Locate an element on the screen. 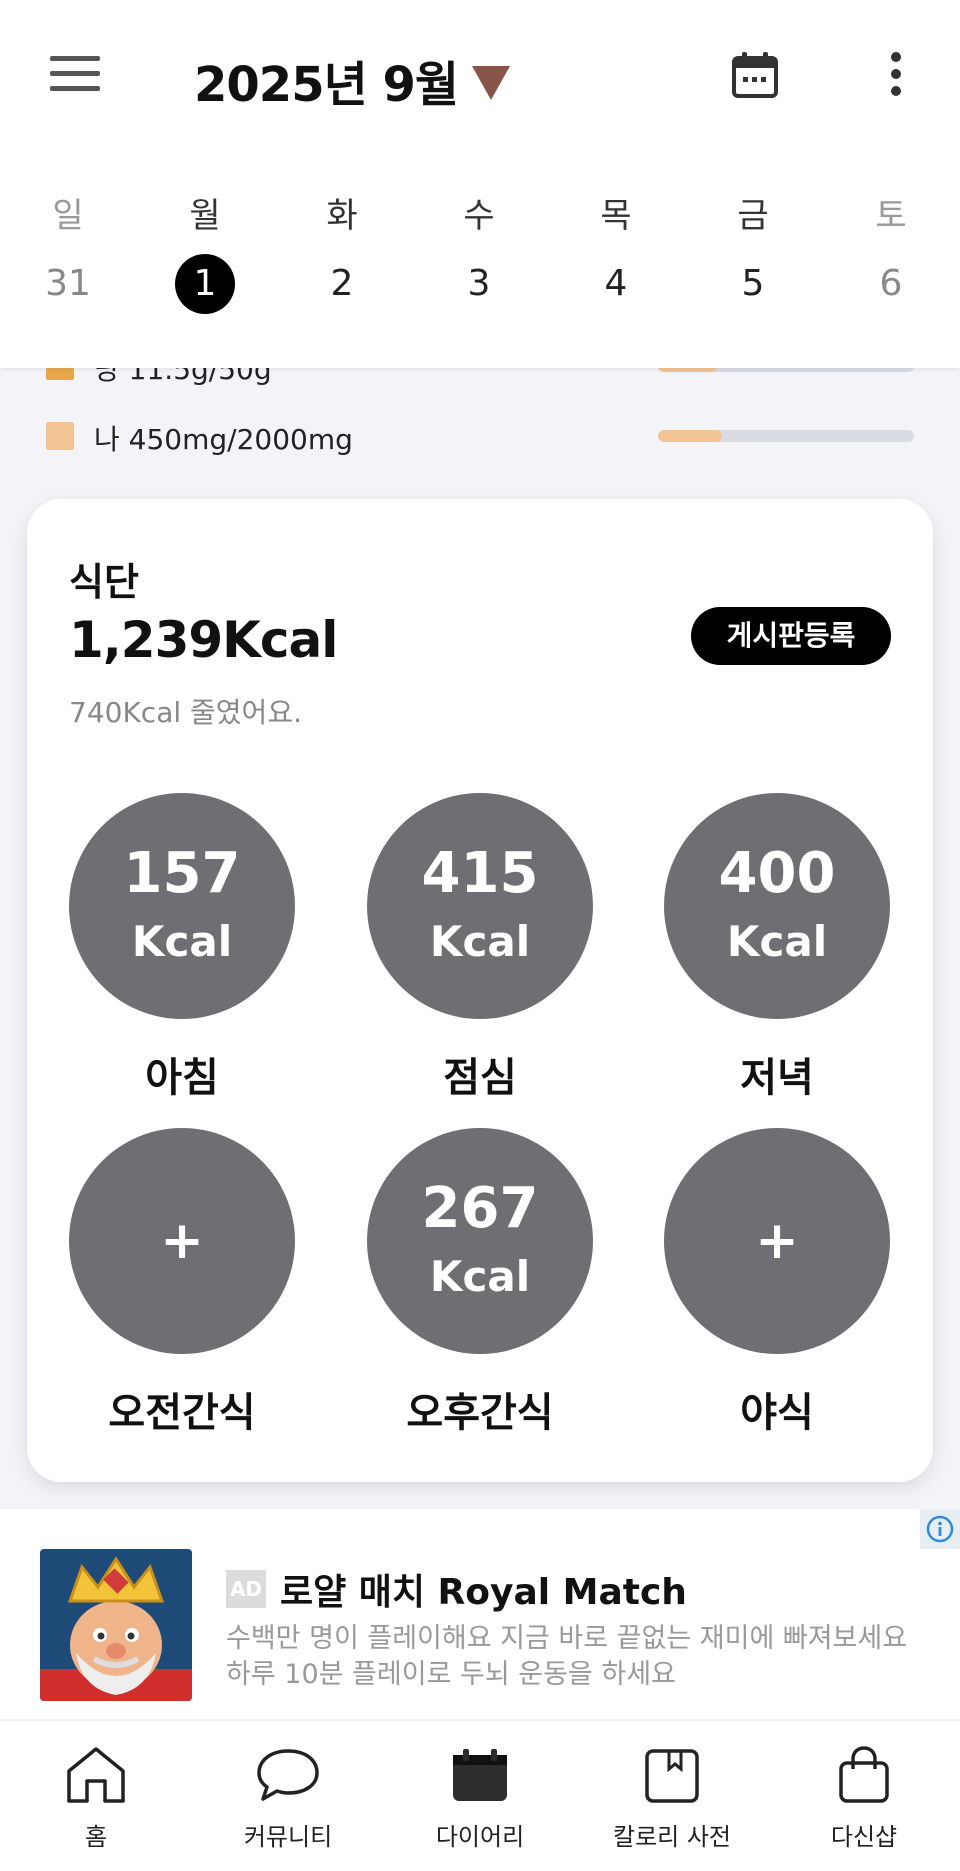 The width and height of the screenshot is (960, 1871). nutrient-progress-bar is located at coordinates (786, 436).